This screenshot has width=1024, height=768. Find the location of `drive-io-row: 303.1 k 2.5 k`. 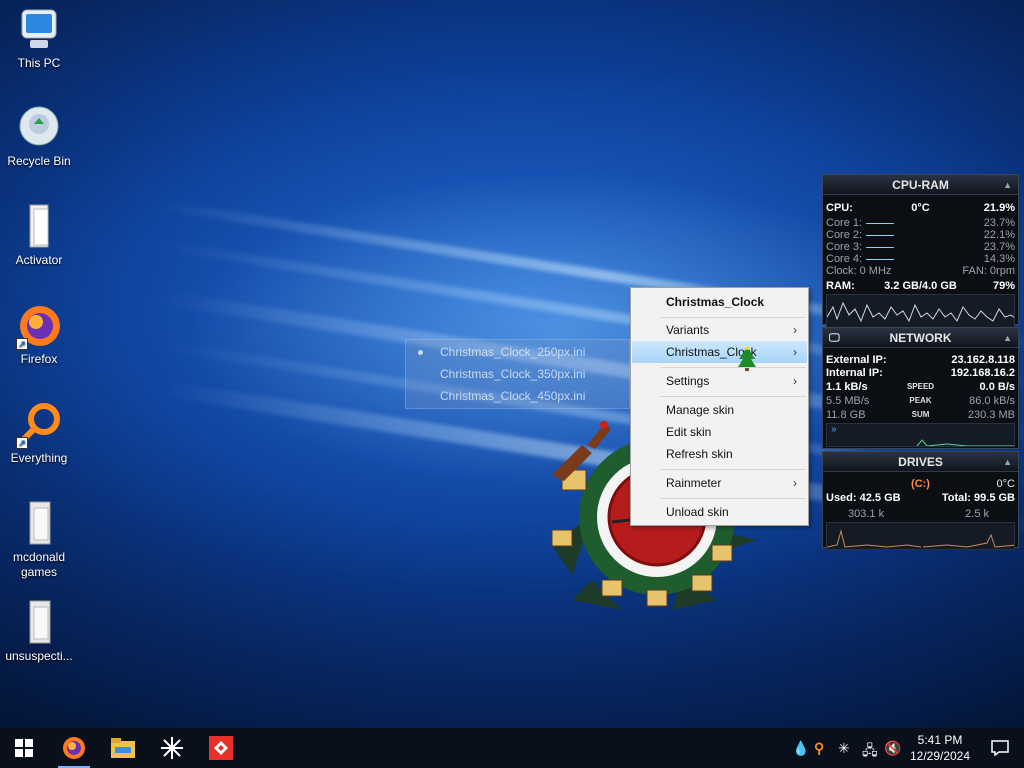

drive-io-row: 303.1 k 2.5 k is located at coordinates (920, 514).